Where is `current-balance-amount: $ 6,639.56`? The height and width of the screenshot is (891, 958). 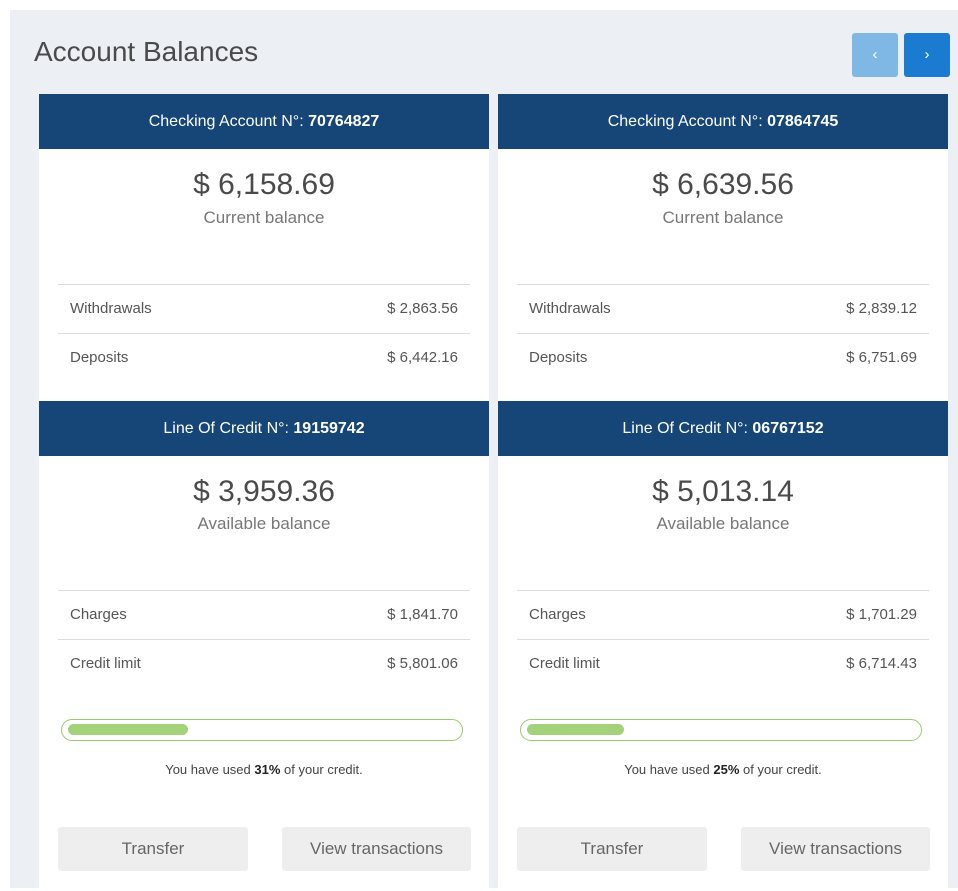 current-balance-amount: $ 6,639.56 is located at coordinates (723, 184).